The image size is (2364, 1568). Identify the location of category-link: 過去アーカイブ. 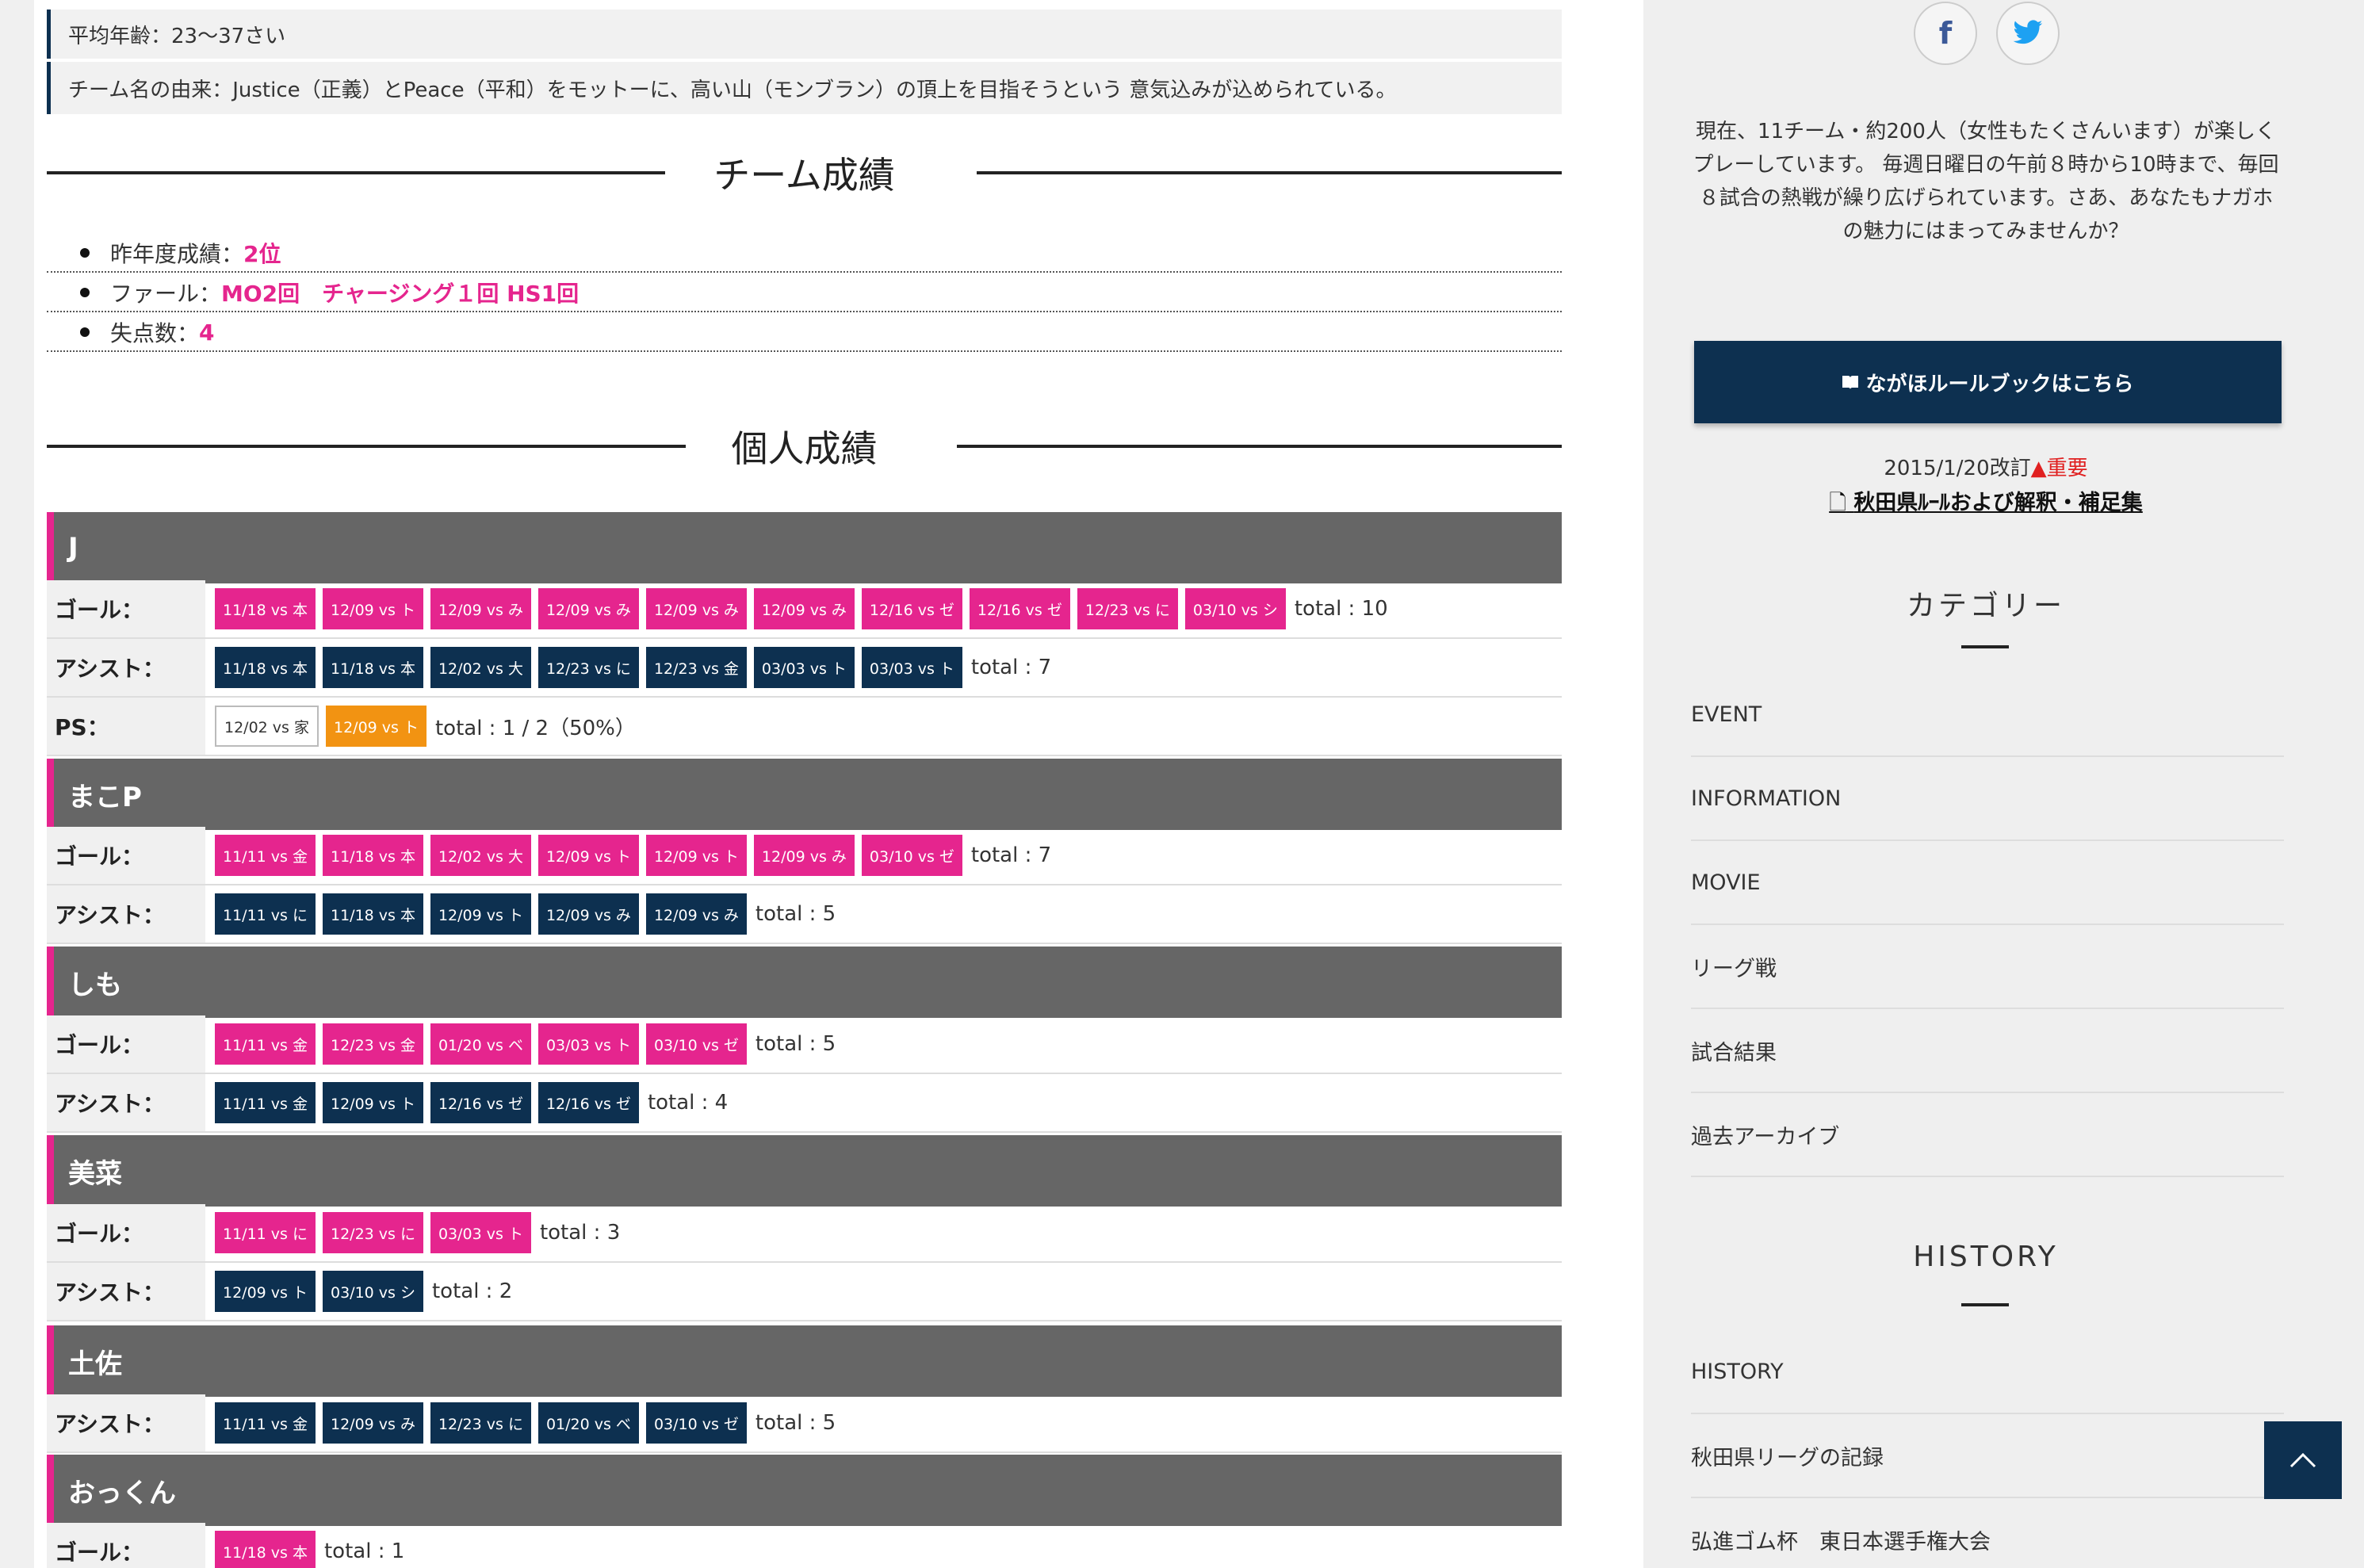
(1988, 1135).